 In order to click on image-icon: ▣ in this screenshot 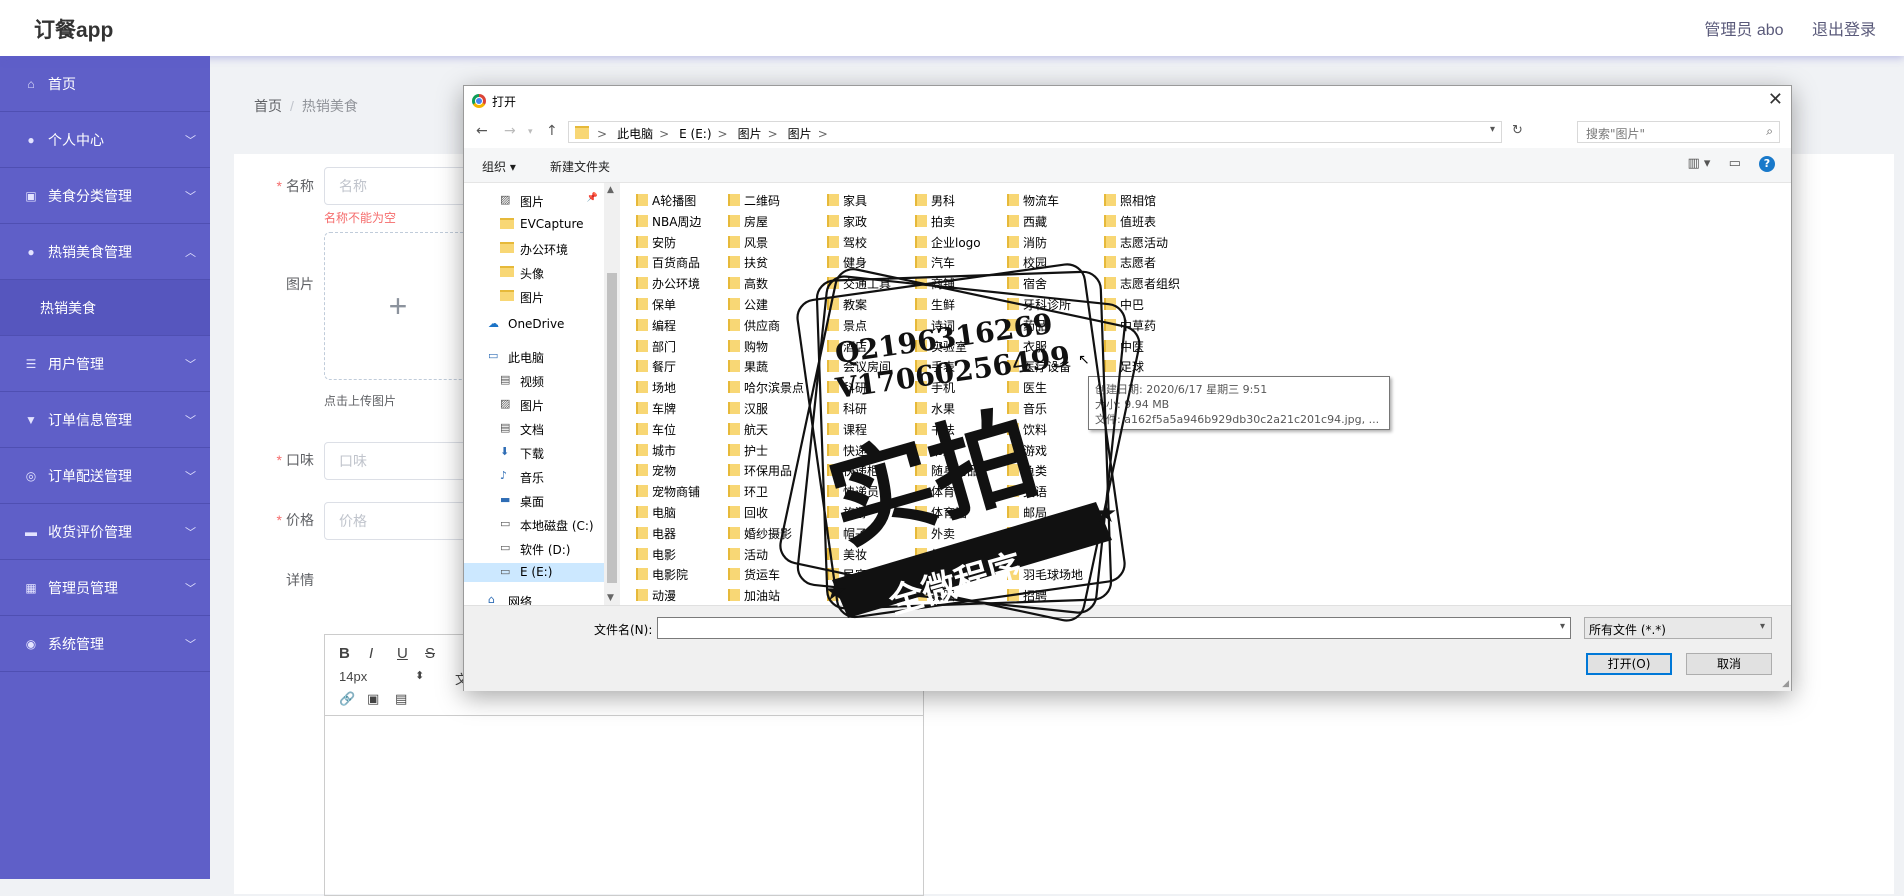, I will do `click(373, 699)`.